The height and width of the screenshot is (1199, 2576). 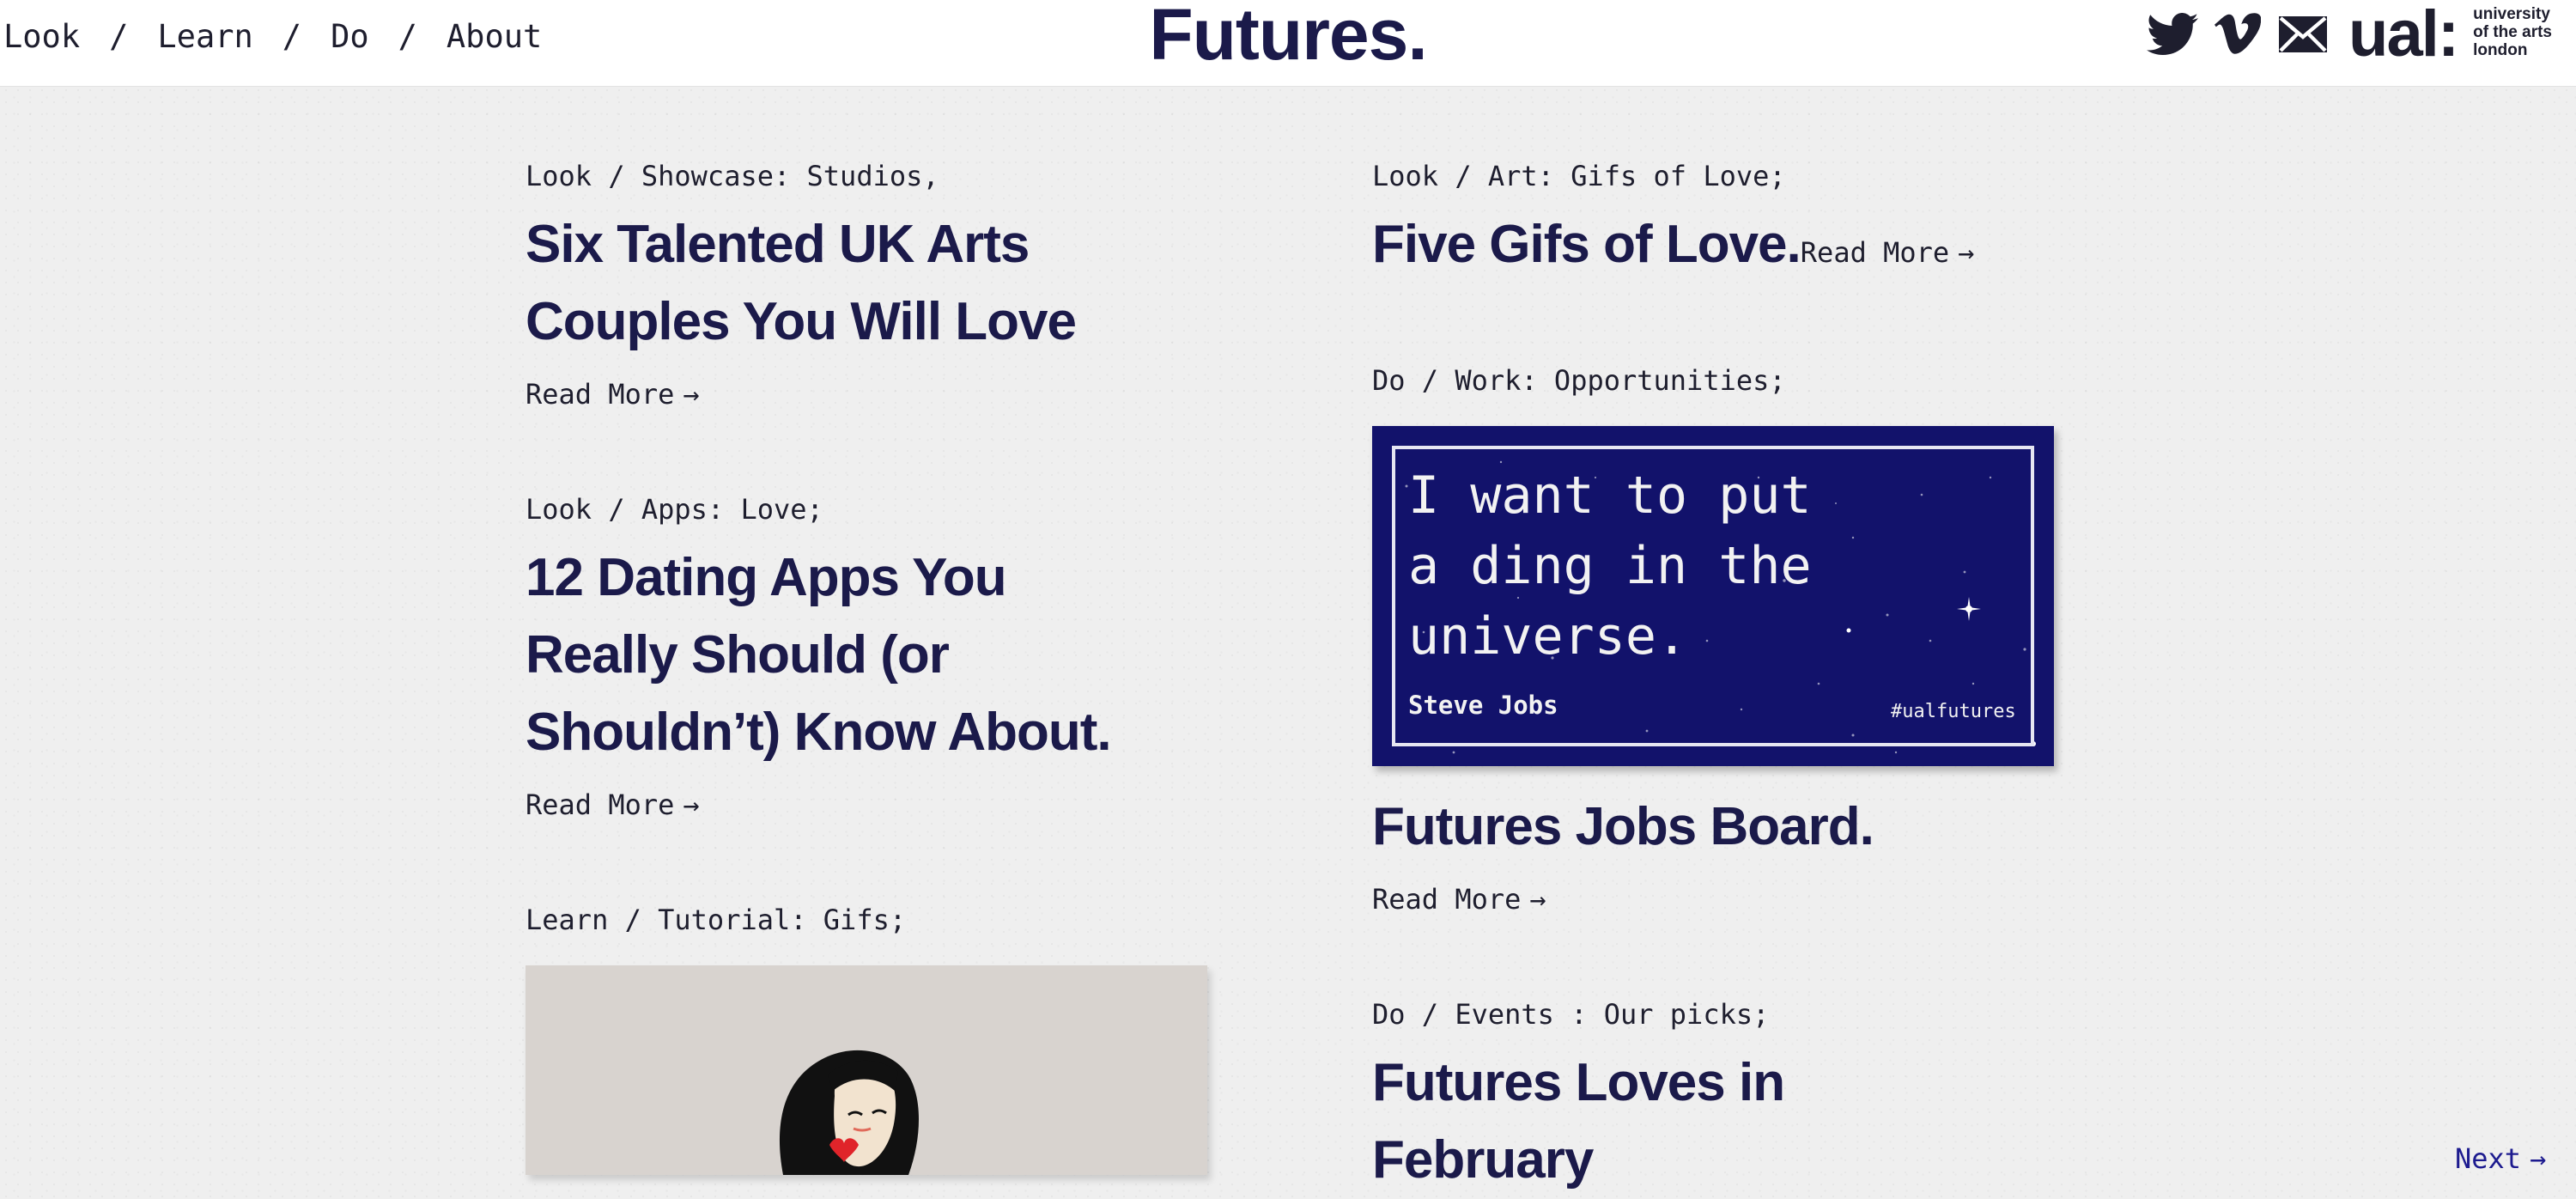 What do you see at coordinates (1672, 1121) in the screenshot?
I see `article-title: Futures Loves in February` at bounding box center [1672, 1121].